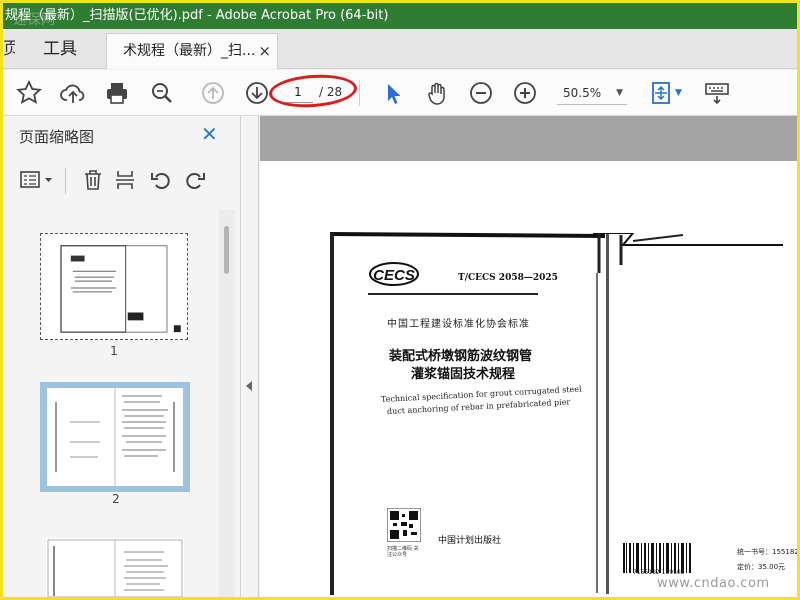 The image size is (800, 600). Describe the element at coordinates (209, 134) in the screenshot. I see `close-panel-icon: ✕` at that location.